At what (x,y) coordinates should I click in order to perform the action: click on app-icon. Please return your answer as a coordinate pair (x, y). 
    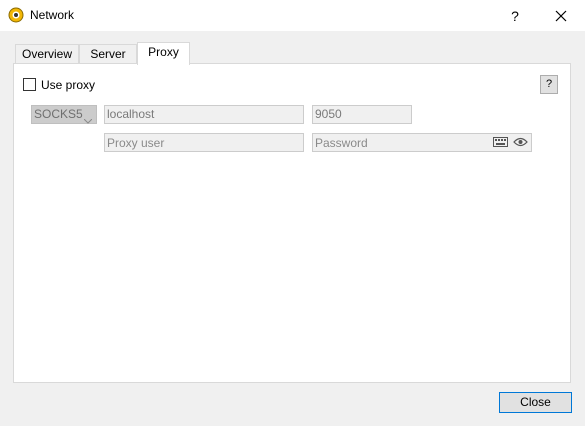
    Looking at the image, I should click on (16, 15).